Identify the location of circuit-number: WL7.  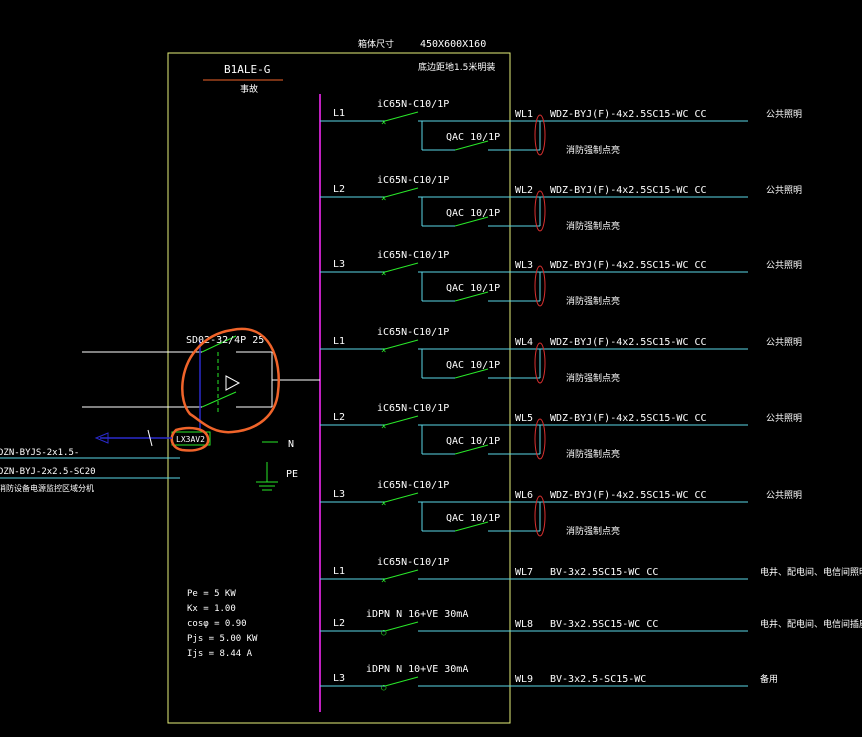
(524, 572).